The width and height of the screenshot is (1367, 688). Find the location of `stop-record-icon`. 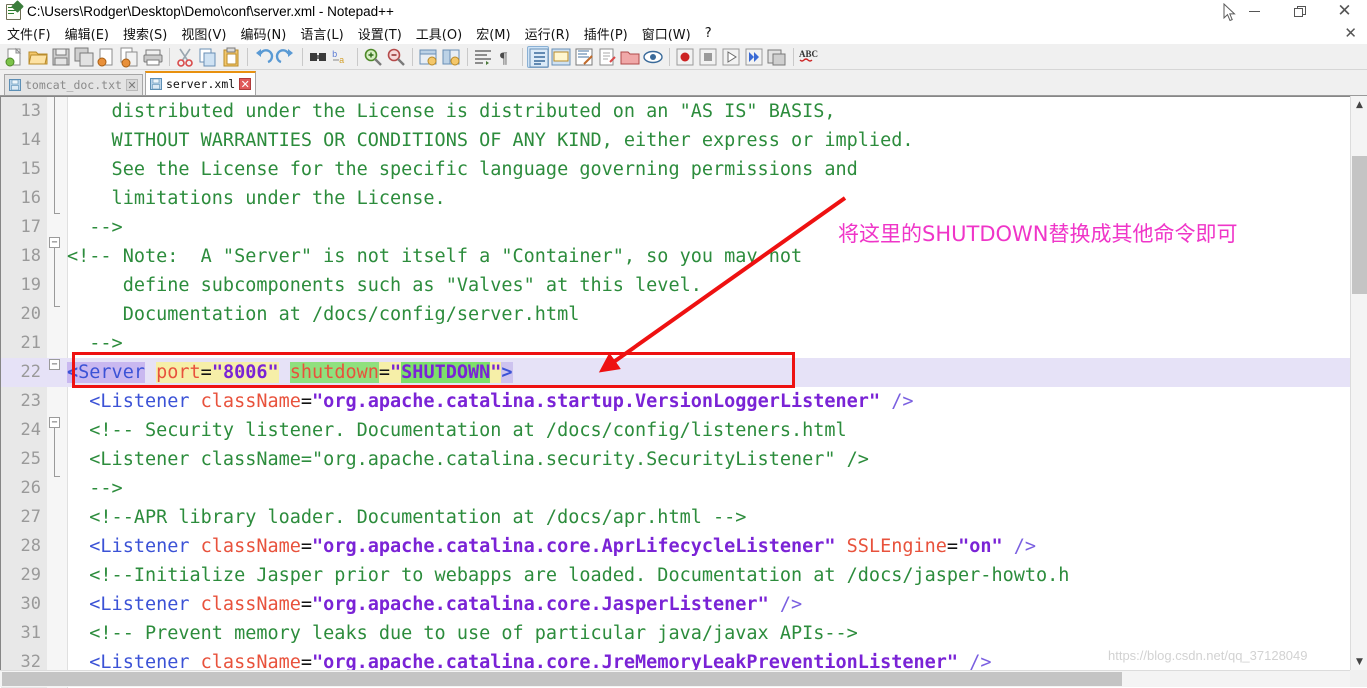

stop-record-icon is located at coordinates (708, 57).